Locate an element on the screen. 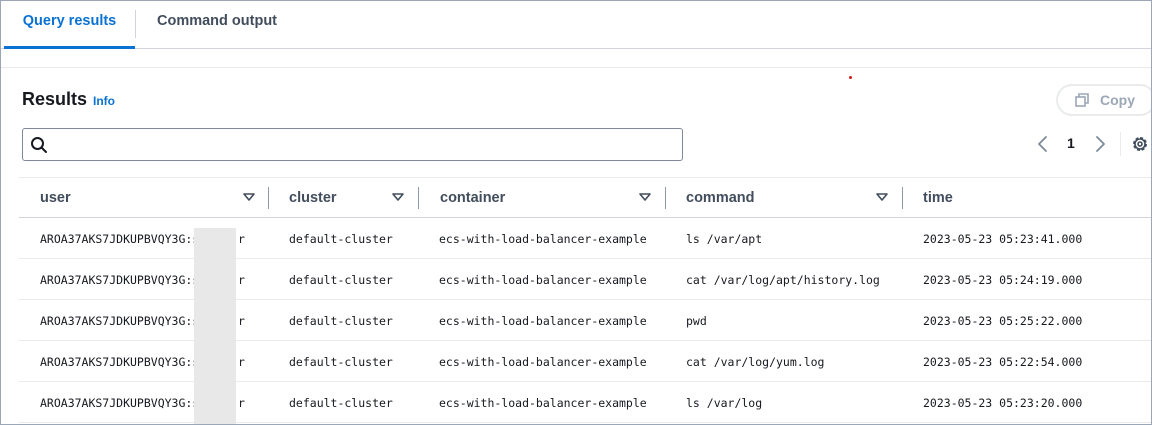  chevron-right-icon is located at coordinates (1100, 144).